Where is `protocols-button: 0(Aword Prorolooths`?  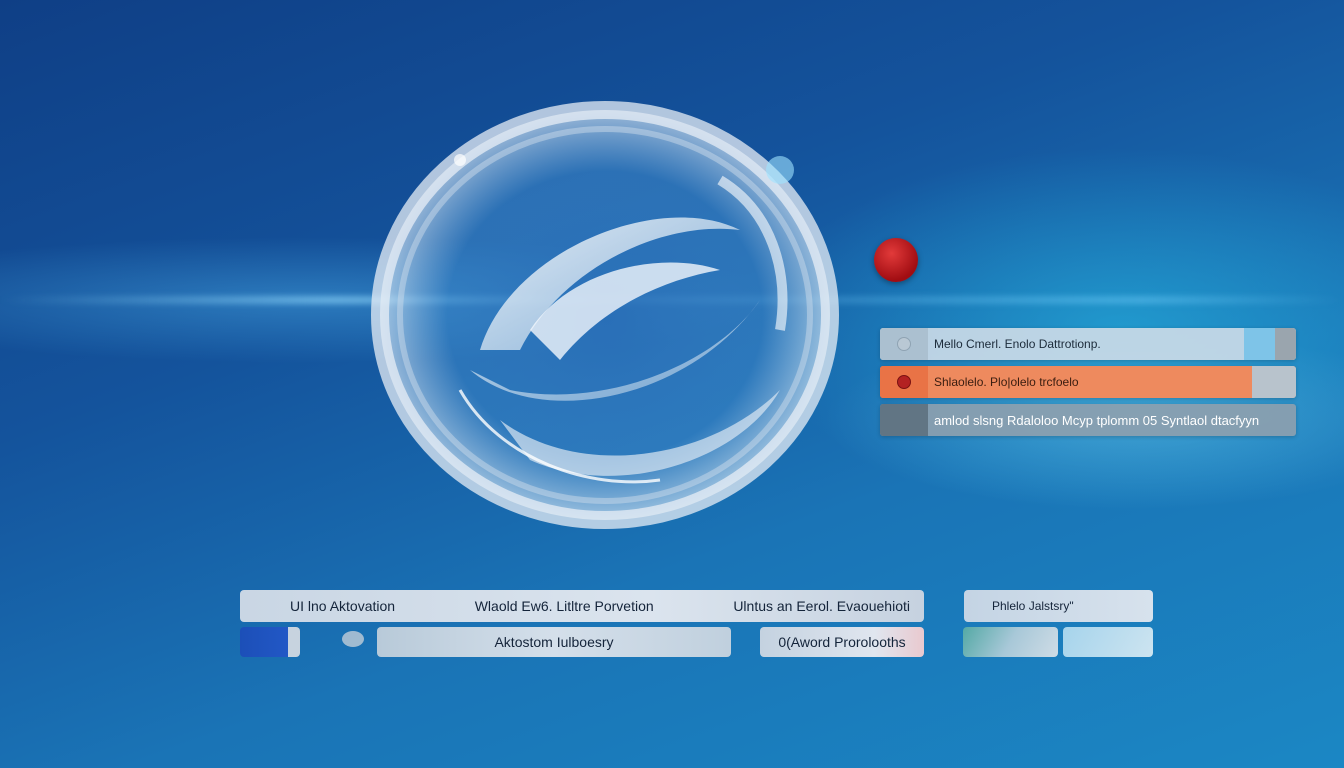
protocols-button: 0(Aword Prorolooths is located at coordinates (842, 642).